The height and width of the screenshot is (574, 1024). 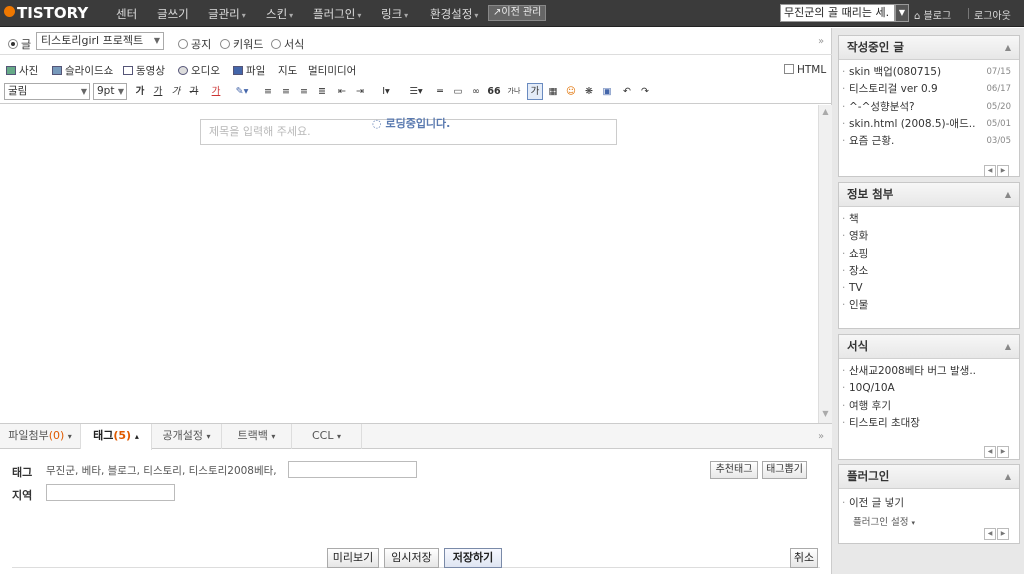 What do you see at coordinates (173, 14) in the screenshot?
I see `nav-write: 글쓰기` at bounding box center [173, 14].